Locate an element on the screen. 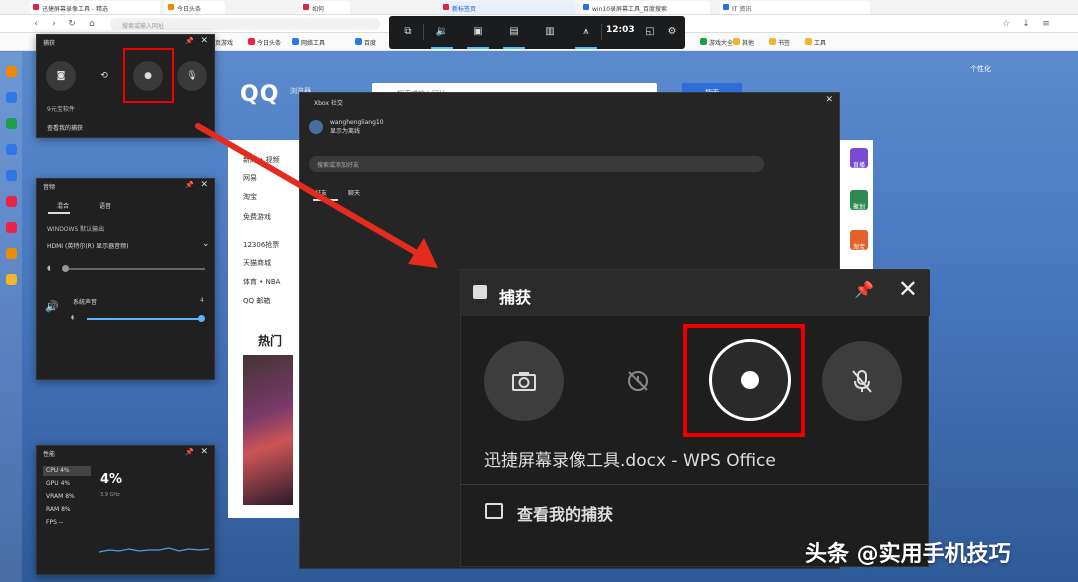 Image resolution: width=1078 pixels, height=582 pixels. bookmark-folder: 书签 is located at coordinates (779, 42).